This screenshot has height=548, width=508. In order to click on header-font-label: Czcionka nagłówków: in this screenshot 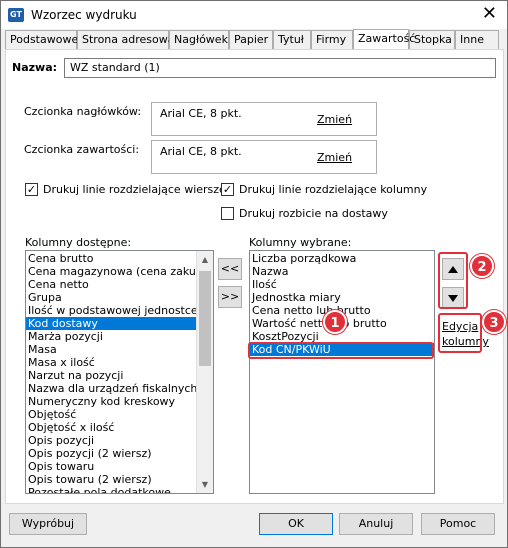, I will do `click(83, 111)`.